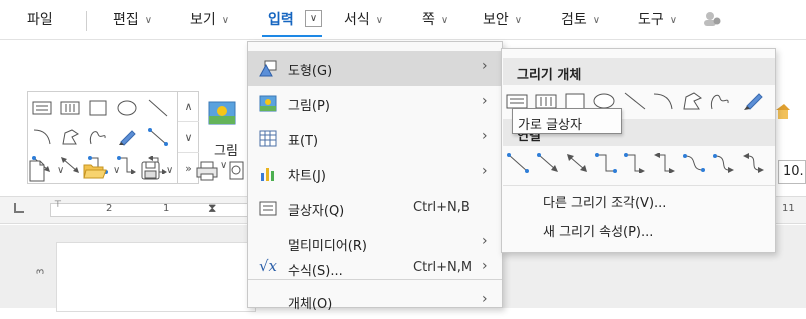 The image size is (806, 319). I want to click on tab-view-label: 보기, so click(203, 20).